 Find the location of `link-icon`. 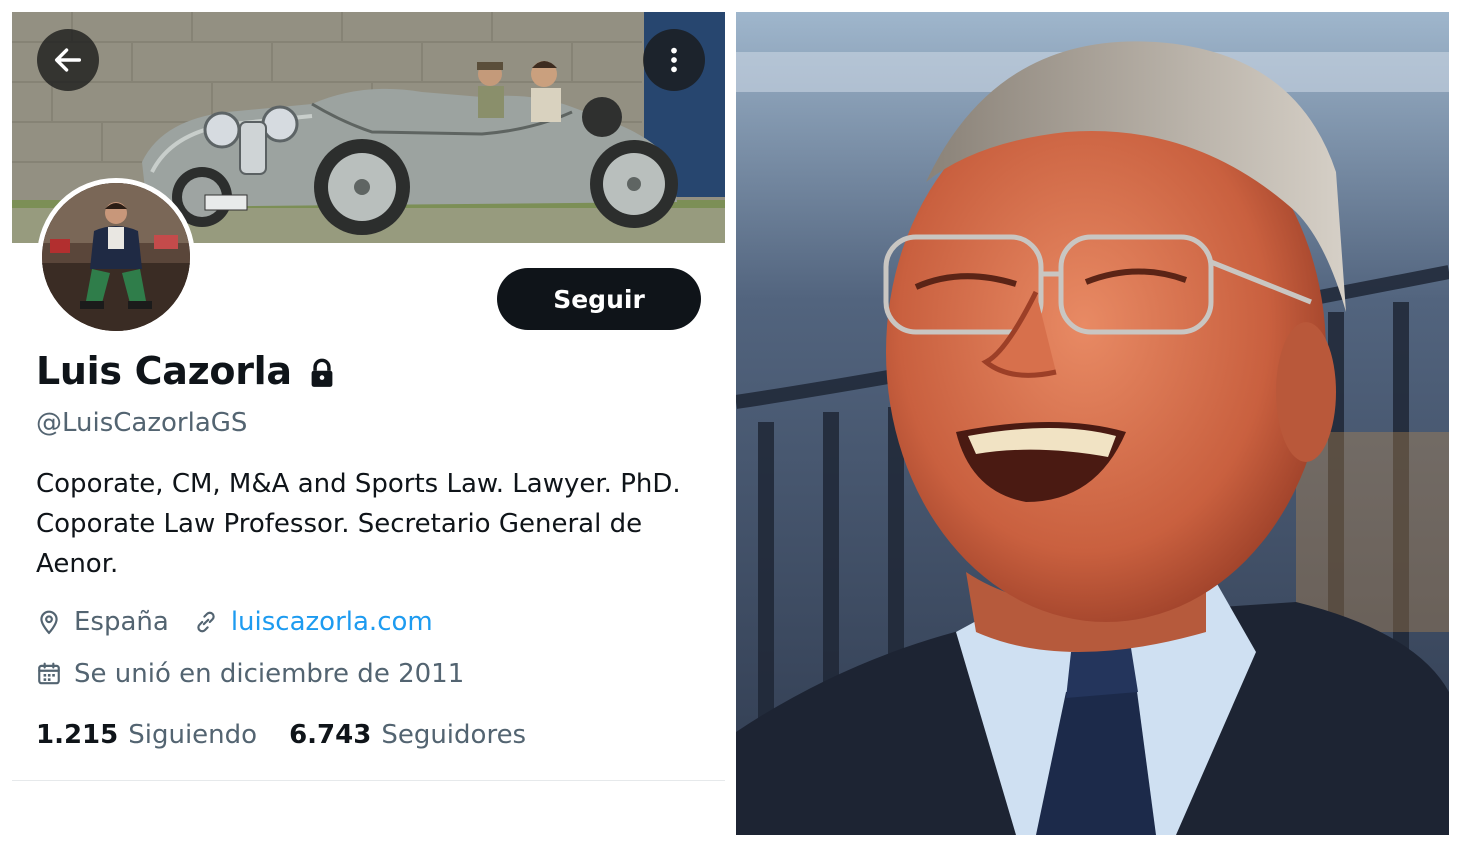

link-icon is located at coordinates (206, 622).